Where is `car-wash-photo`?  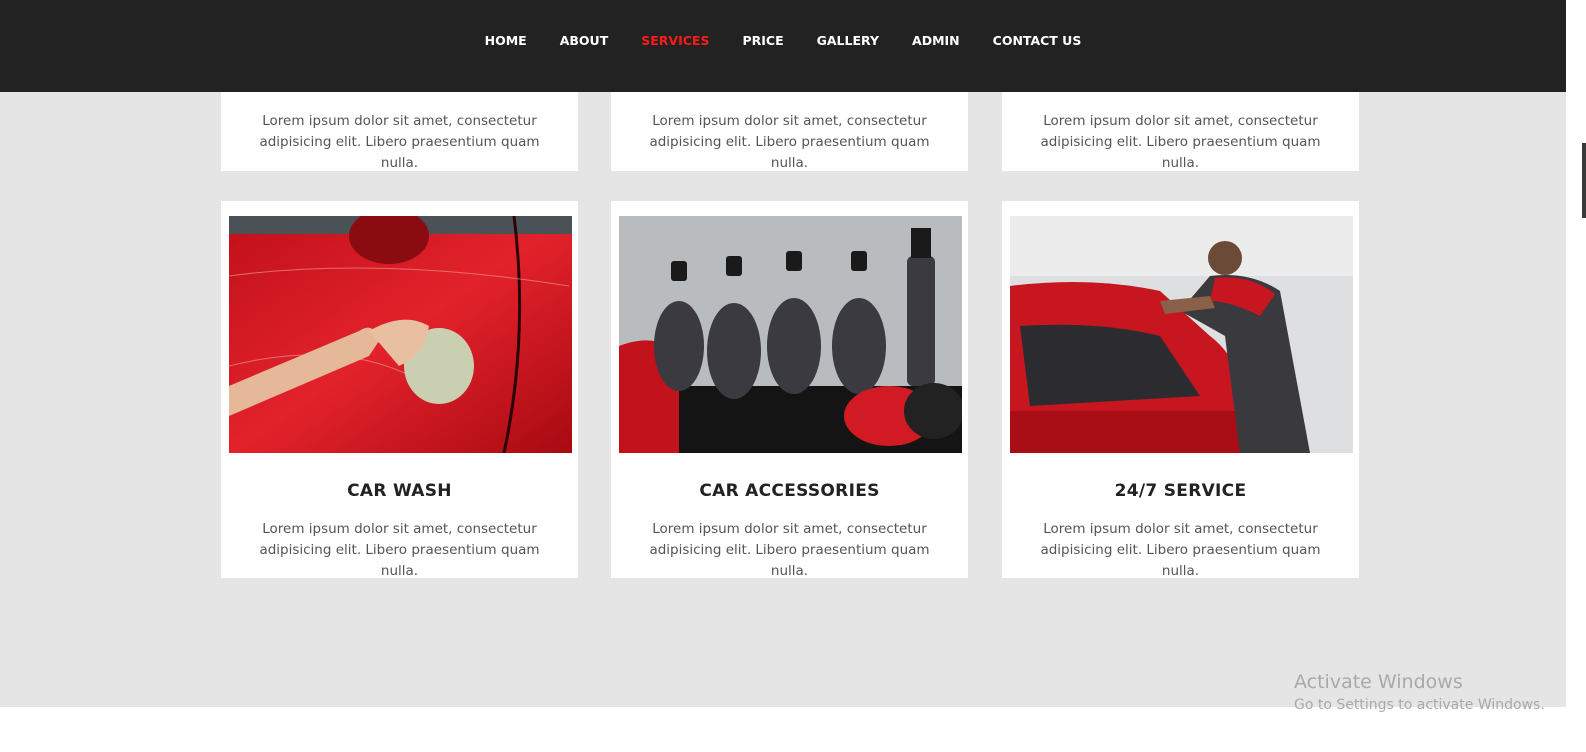
car-wash-photo is located at coordinates (400, 334).